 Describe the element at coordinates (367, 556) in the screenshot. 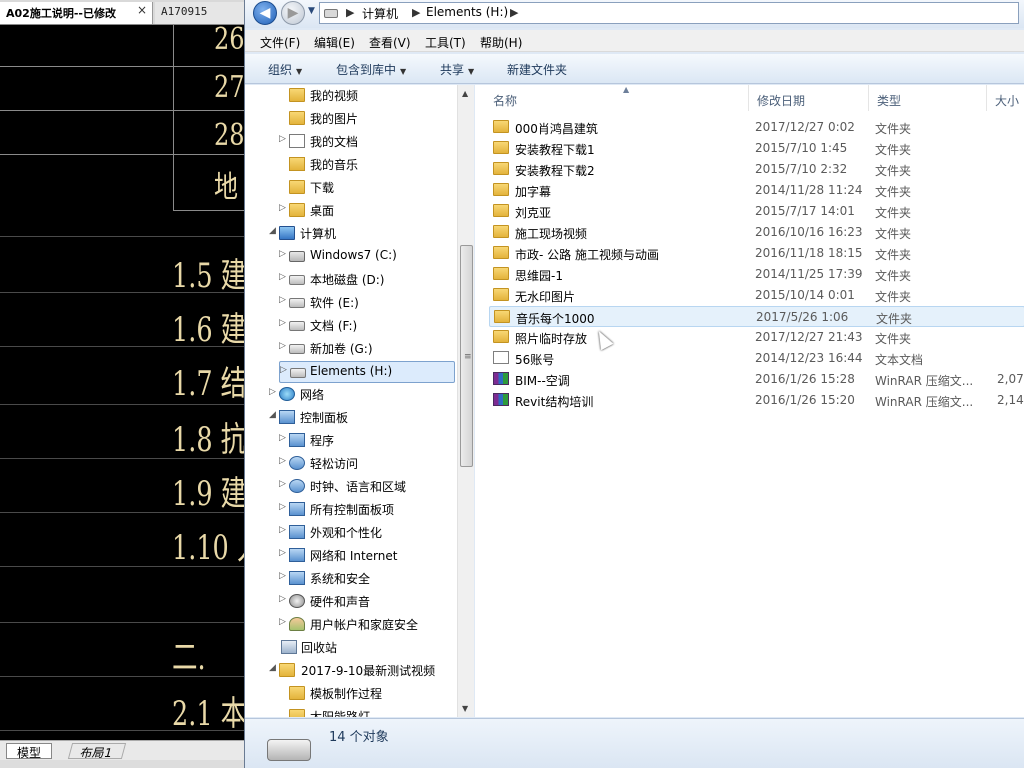

I see `tree-item-network-internet: ▷ 网络和 Internet` at that location.